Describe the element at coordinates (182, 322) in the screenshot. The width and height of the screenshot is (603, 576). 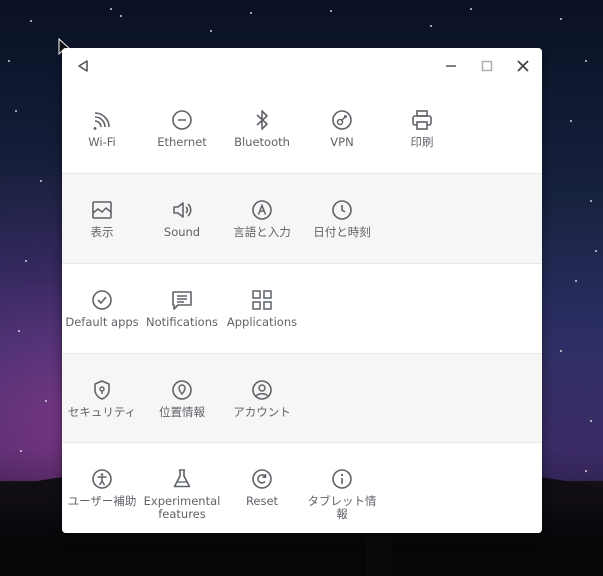
I see `settings-item-label: Notifications` at that location.